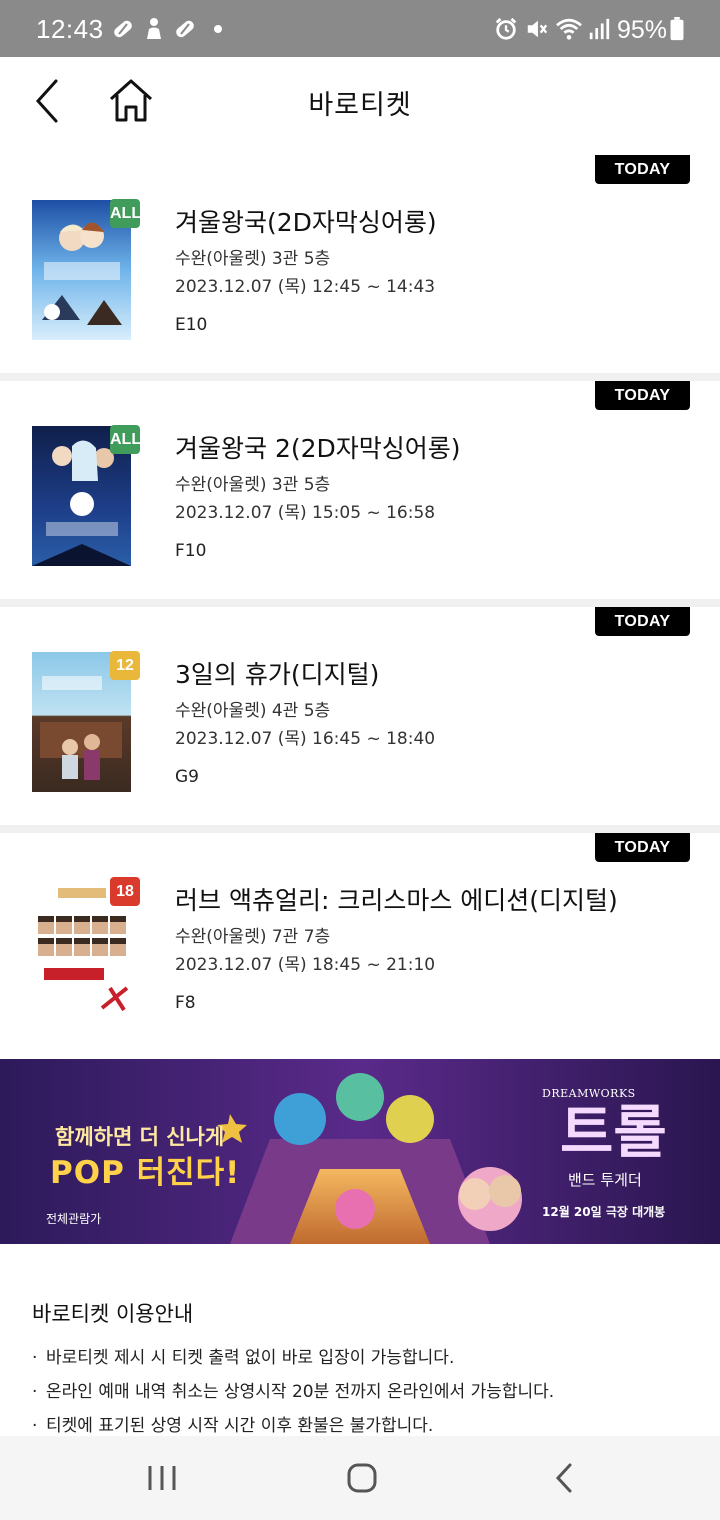  I want to click on showtime-text: 2023.12.07 (목) 15:05 ~ 16:58, so click(305, 513).